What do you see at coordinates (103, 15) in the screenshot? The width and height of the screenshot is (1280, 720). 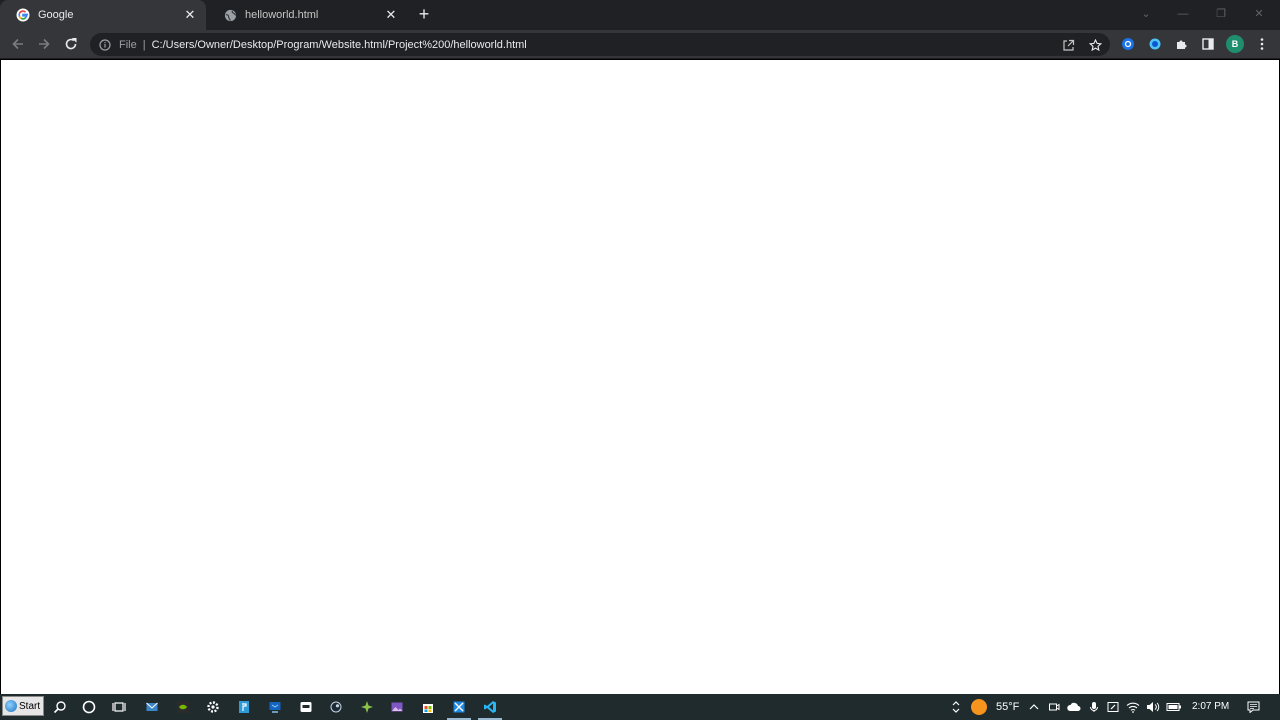 I see `tab-google: Google ✕` at bounding box center [103, 15].